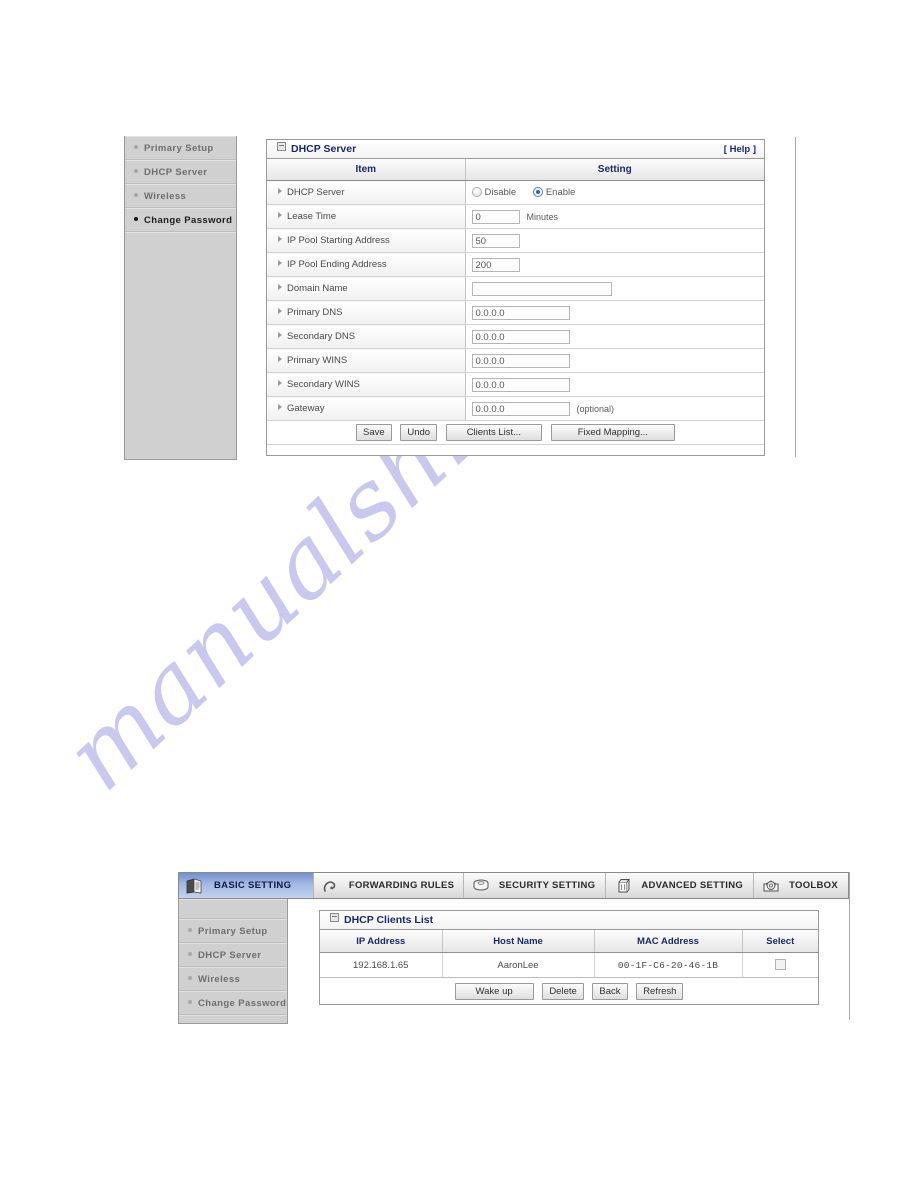 This screenshot has height=1188, width=918. I want to click on row-label: IP Pool Starting Address, so click(338, 240).